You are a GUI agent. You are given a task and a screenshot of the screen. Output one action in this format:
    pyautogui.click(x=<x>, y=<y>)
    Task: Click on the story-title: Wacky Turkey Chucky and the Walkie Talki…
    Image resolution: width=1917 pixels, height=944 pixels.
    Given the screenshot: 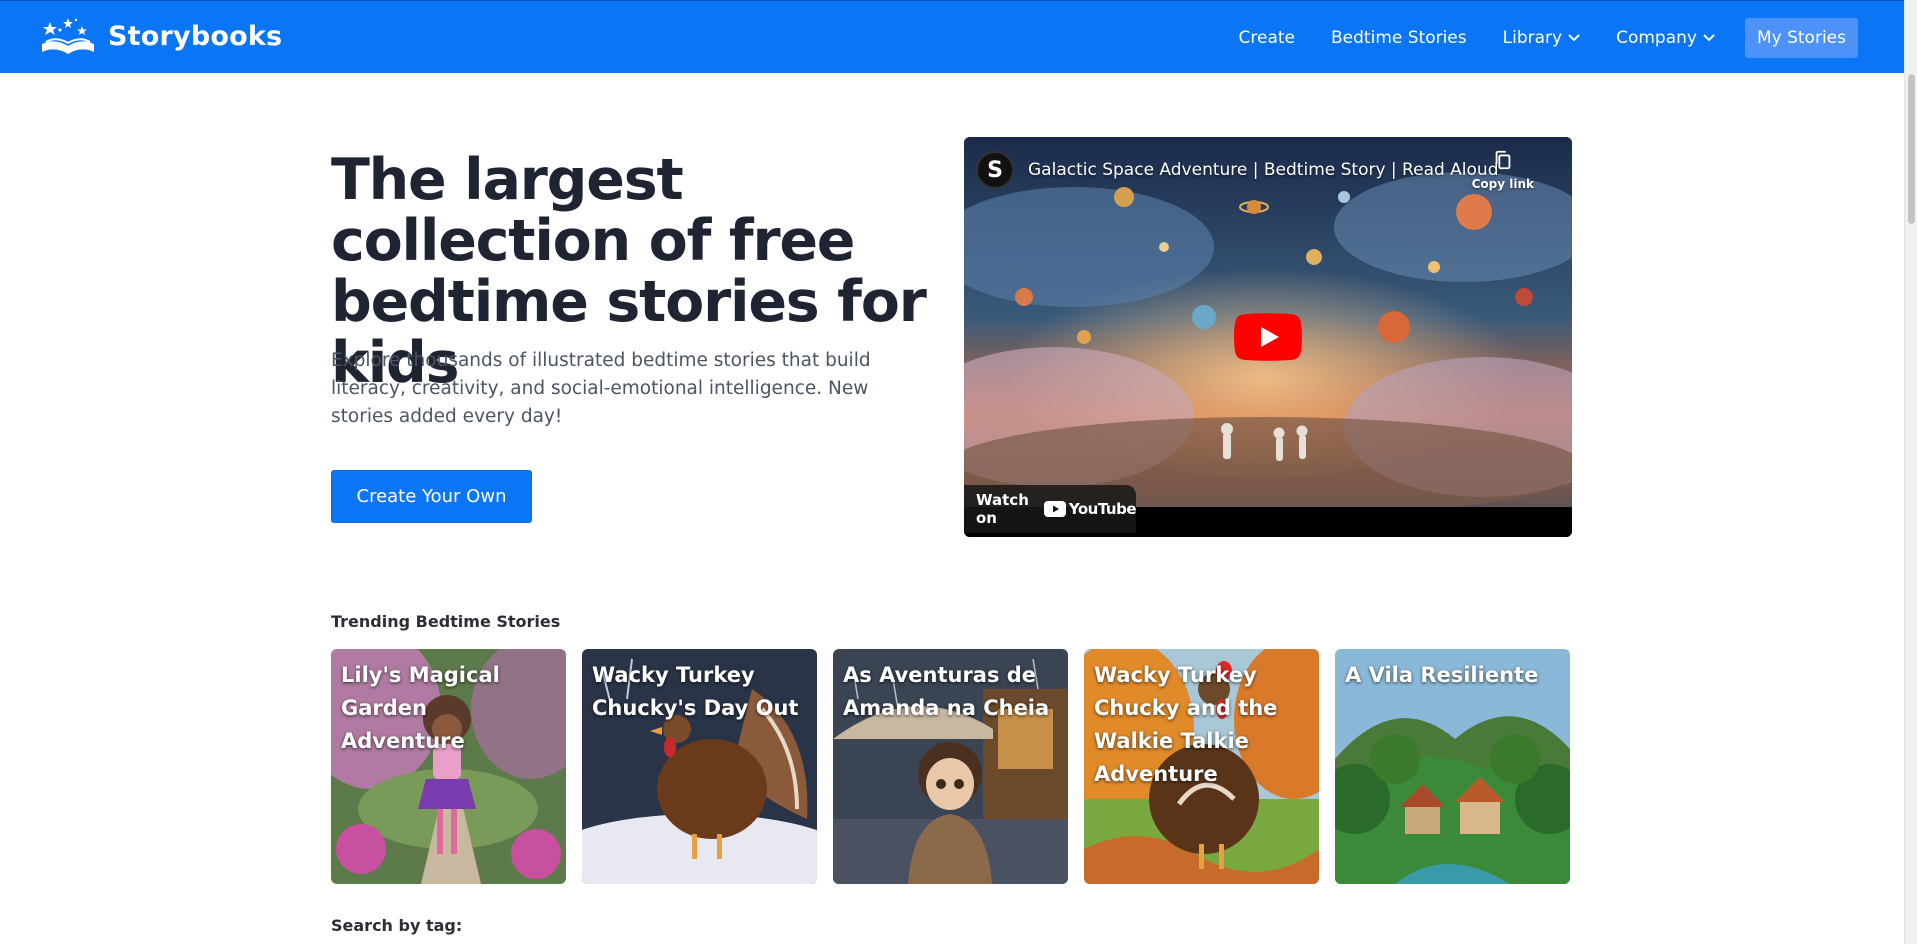 What is the action you would take?
    pyautogui.click(x=1186, y=724)
    